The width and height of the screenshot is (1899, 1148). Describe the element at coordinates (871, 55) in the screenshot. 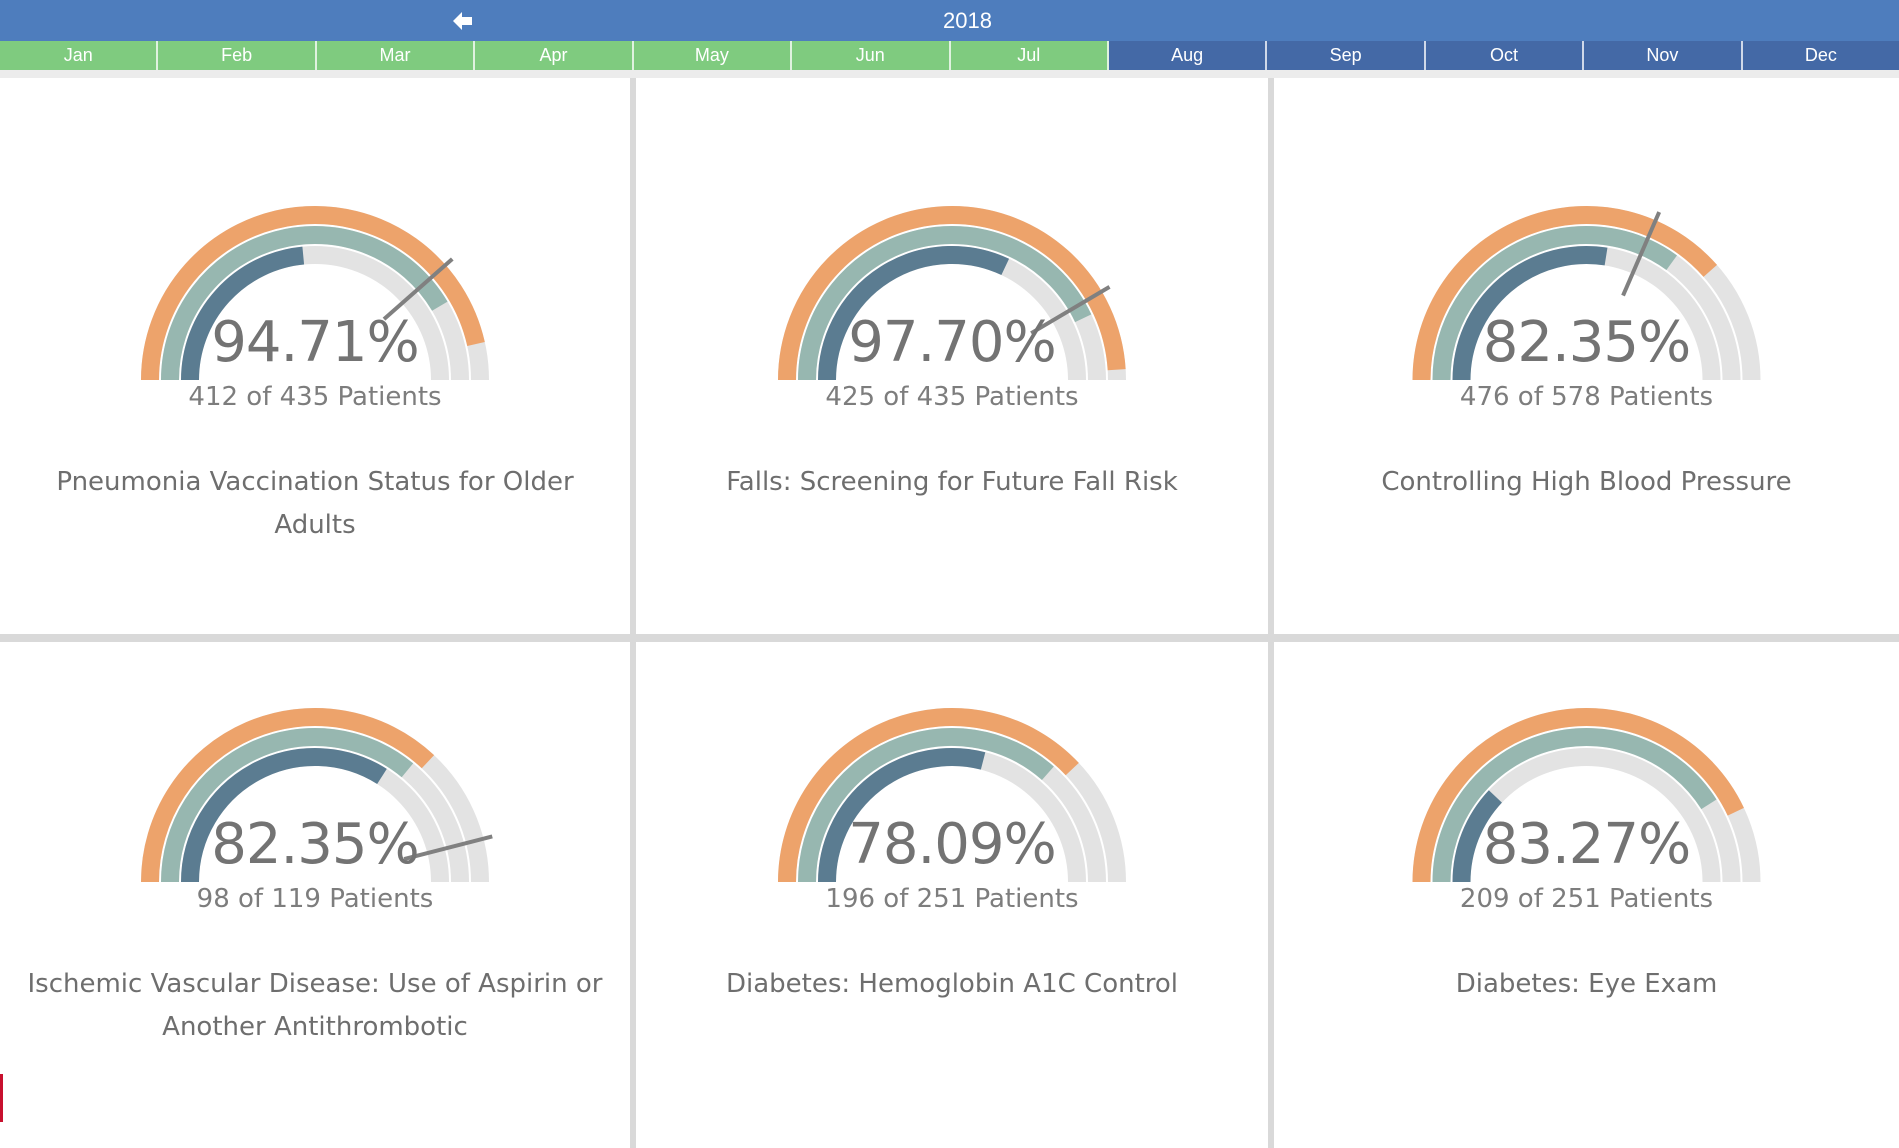

I see `month-jun: Jun` at that location.